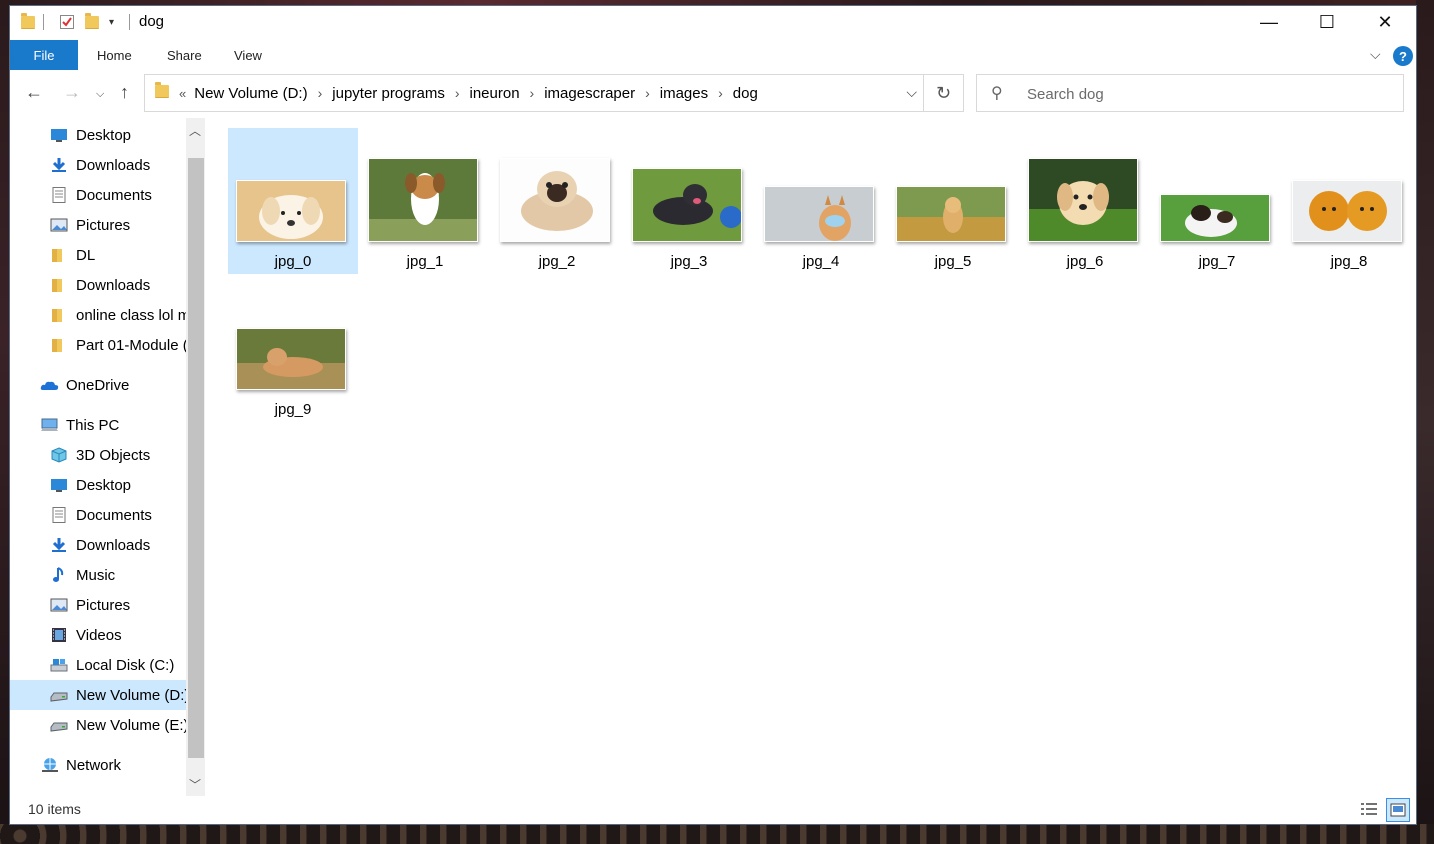 This screenshot has width=1434, height=844. What do you see at coordinates (72, 92) in the screenshot?
I see `forward-button: →` at bounding box center [72, 92].